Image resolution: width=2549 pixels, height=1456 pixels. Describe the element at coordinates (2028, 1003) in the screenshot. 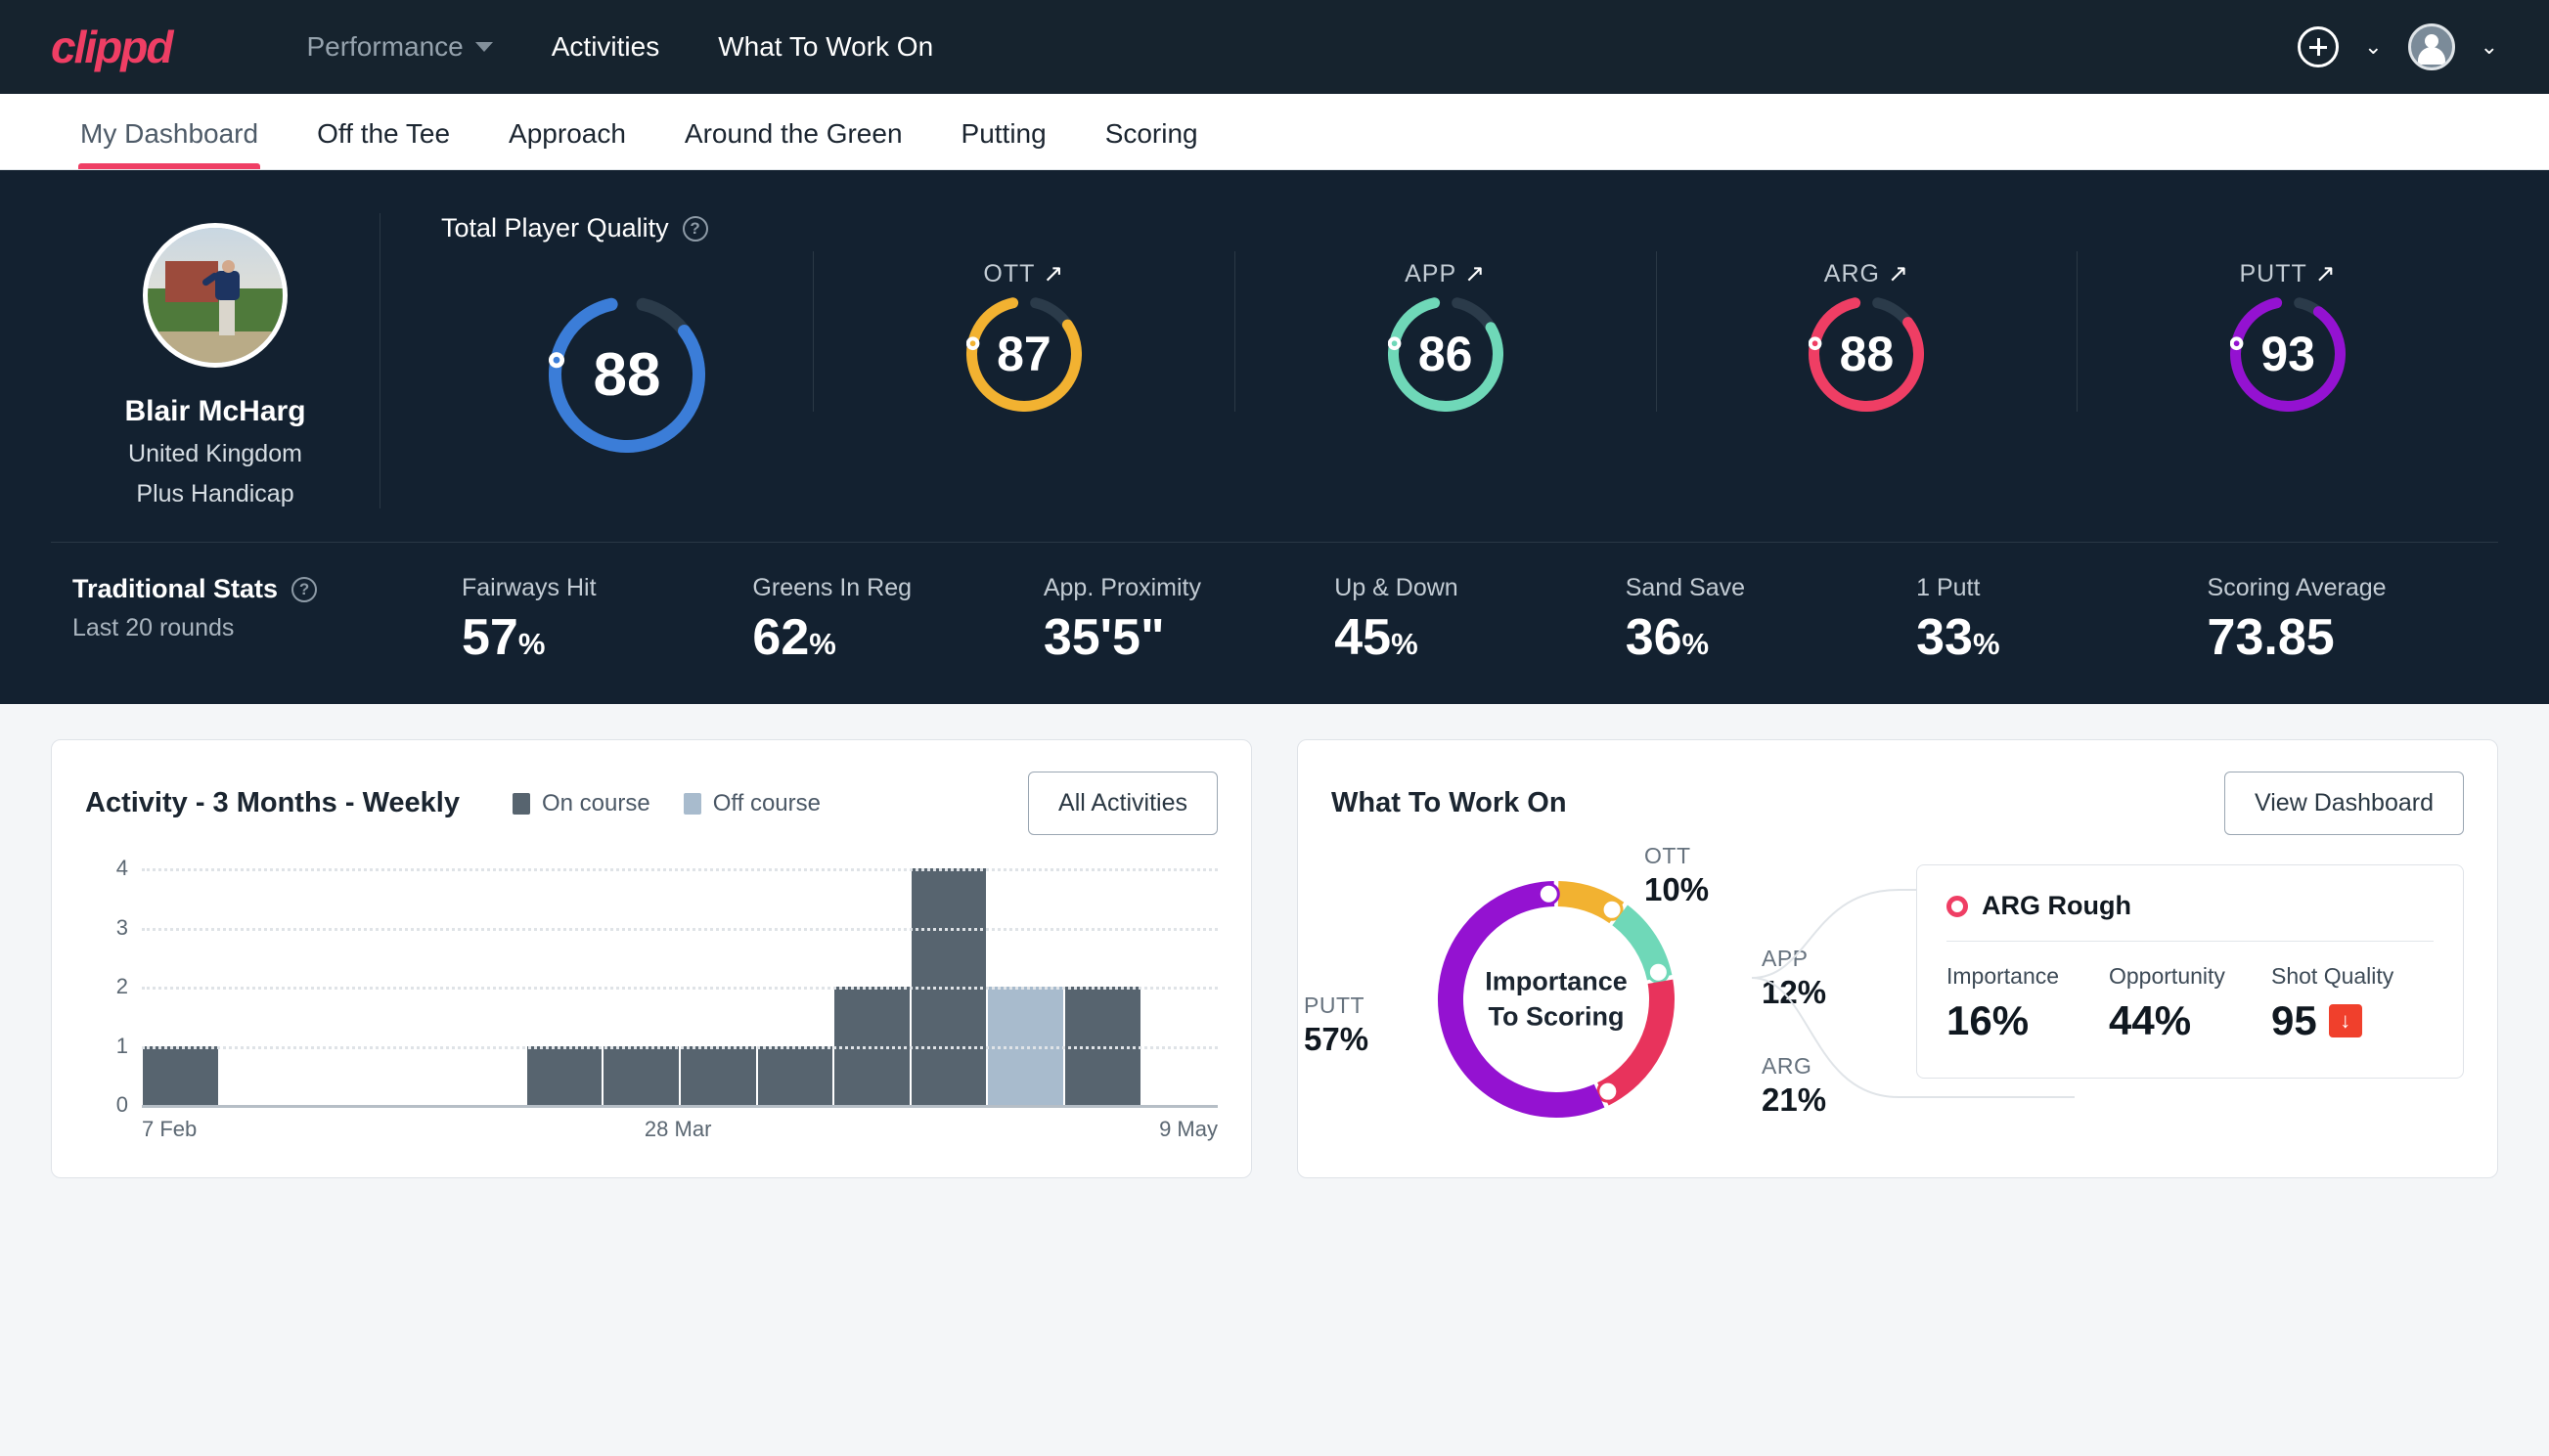

I see `metric-importance: Importance 16%` at that location.